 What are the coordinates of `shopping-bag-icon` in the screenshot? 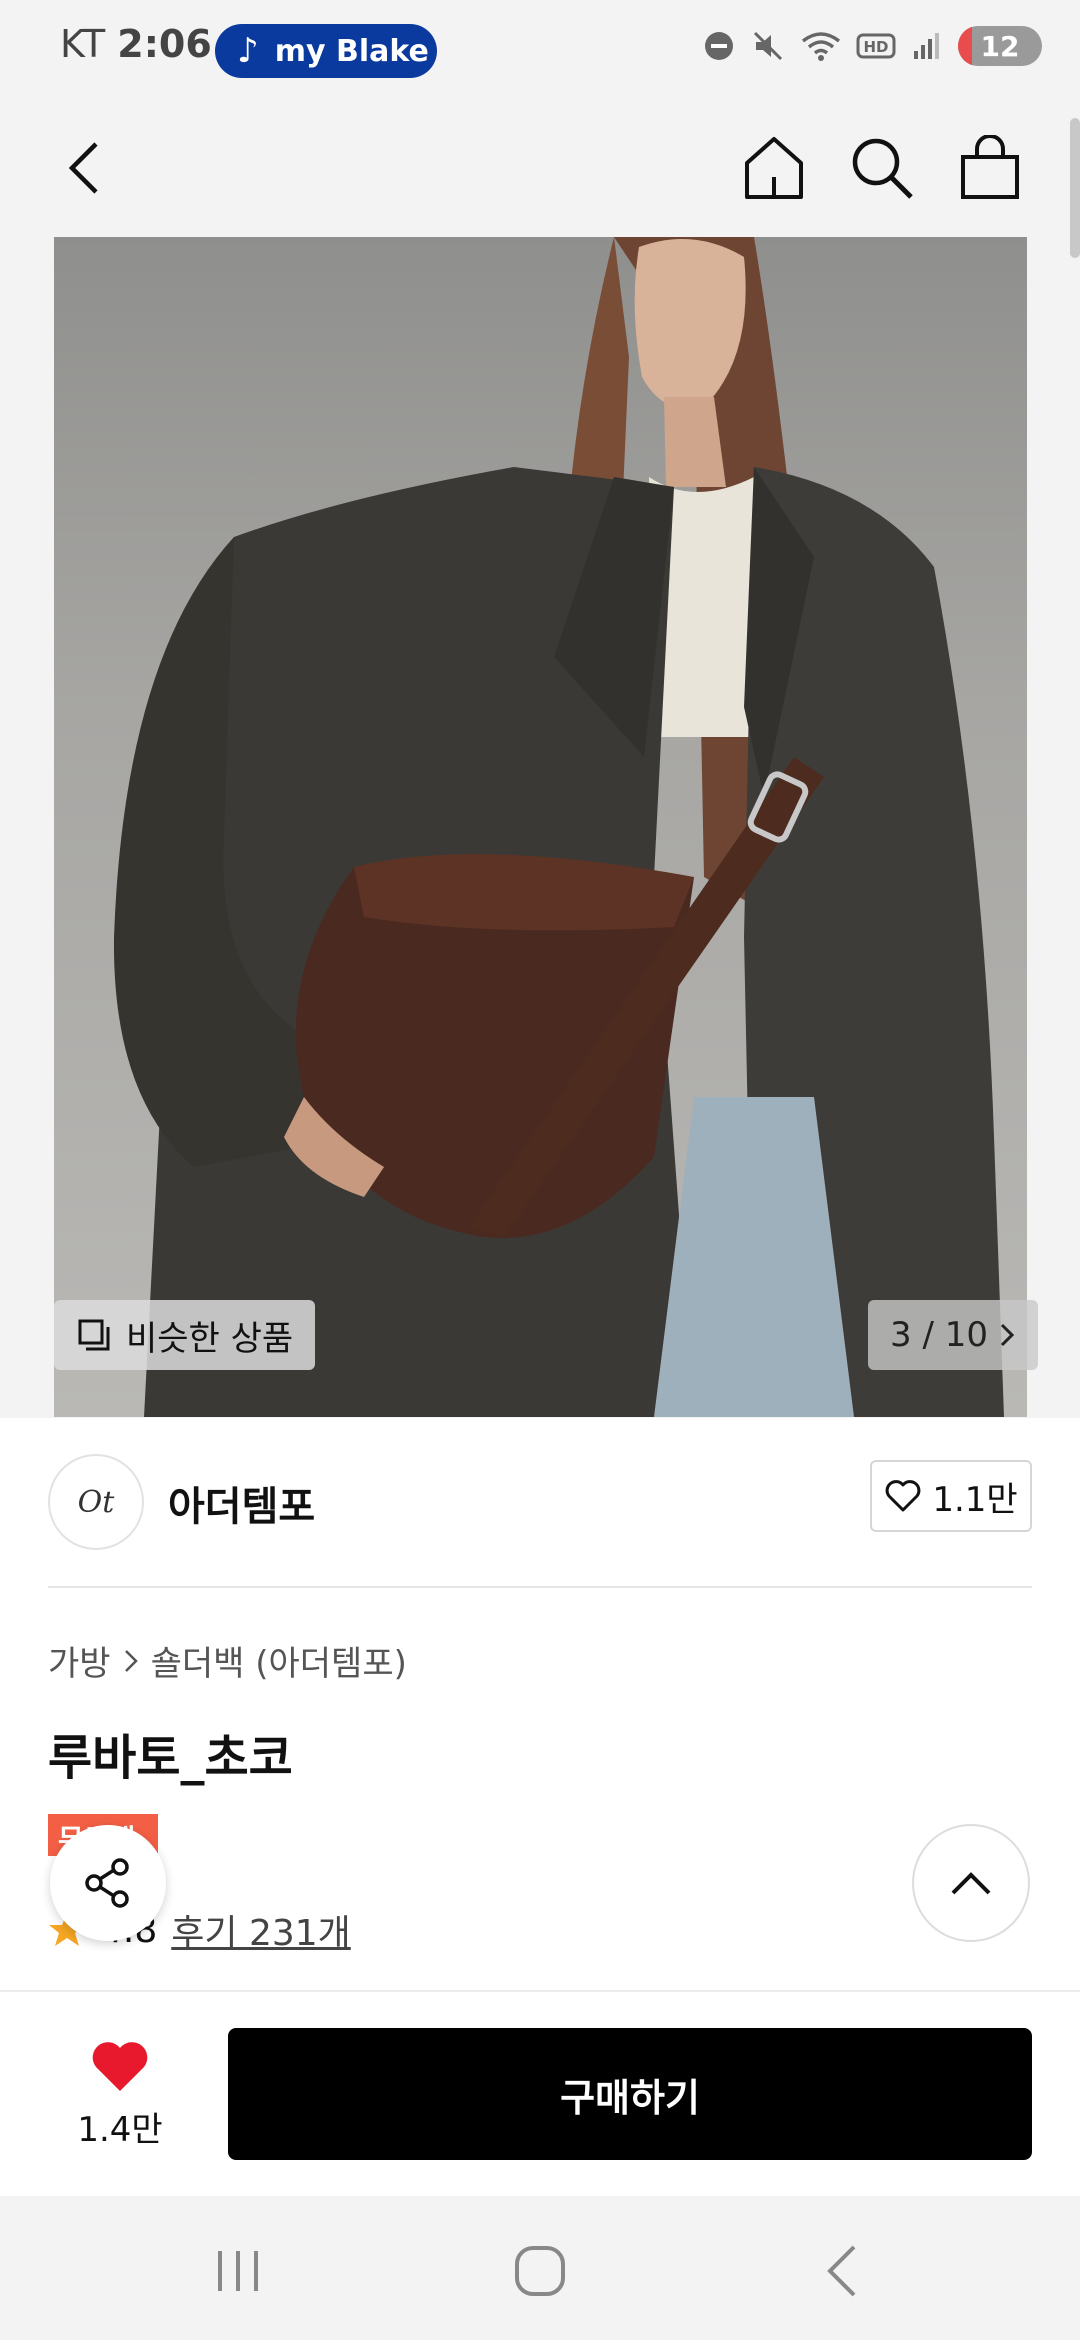 It's located at (990, 167).